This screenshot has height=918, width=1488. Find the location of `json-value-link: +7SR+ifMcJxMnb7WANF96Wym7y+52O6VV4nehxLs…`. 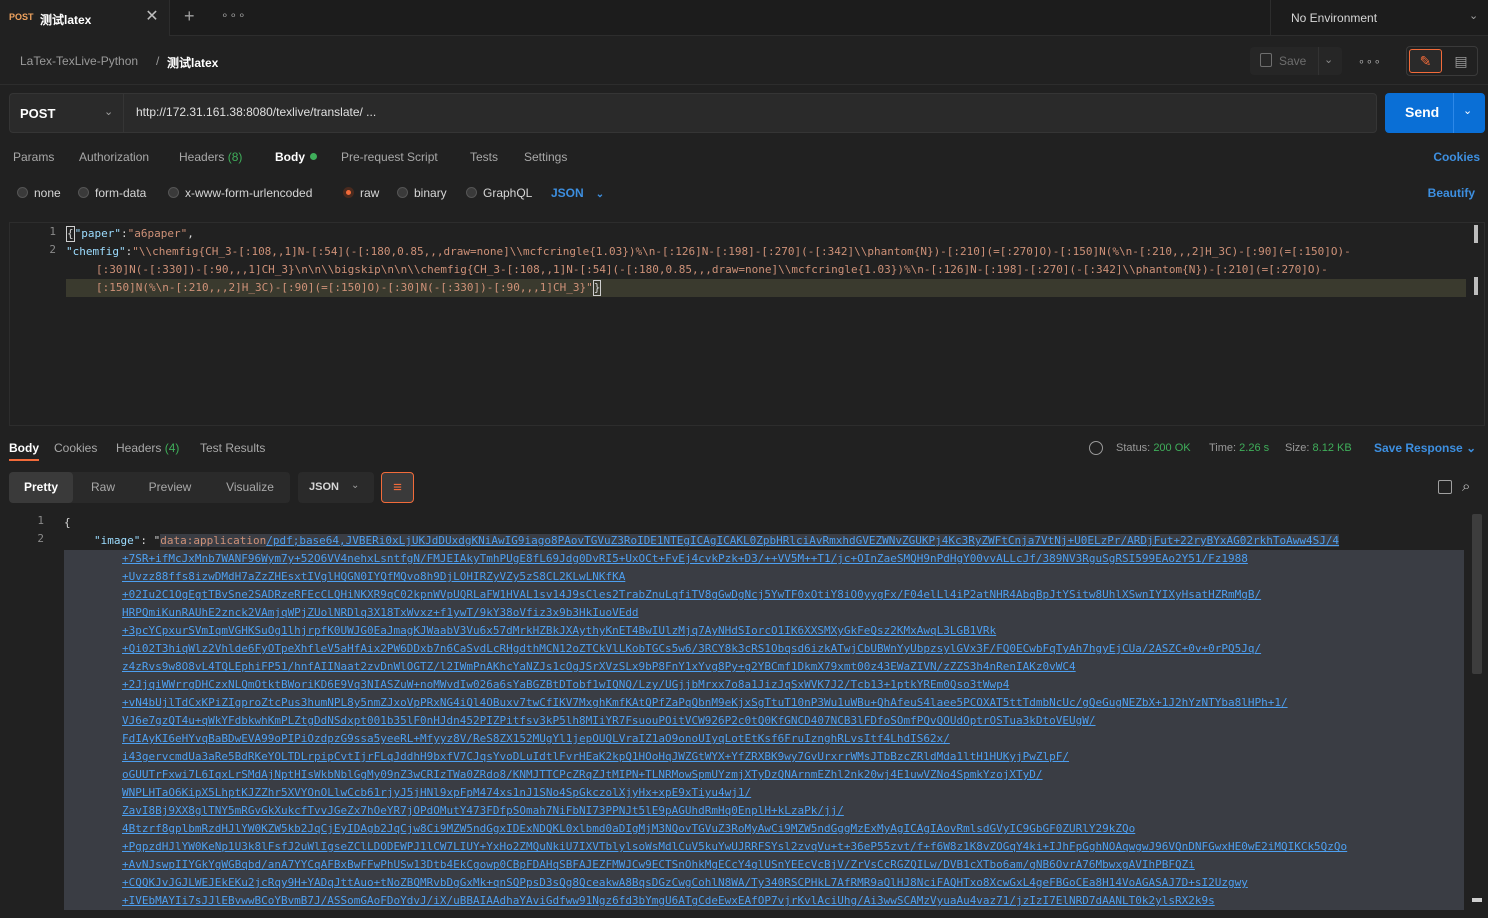

json-value-link: +7SR+ifMcJxMnb7WANF96Wym7y+52O6VV4nehxLs… is located at coordinates (685, 558).